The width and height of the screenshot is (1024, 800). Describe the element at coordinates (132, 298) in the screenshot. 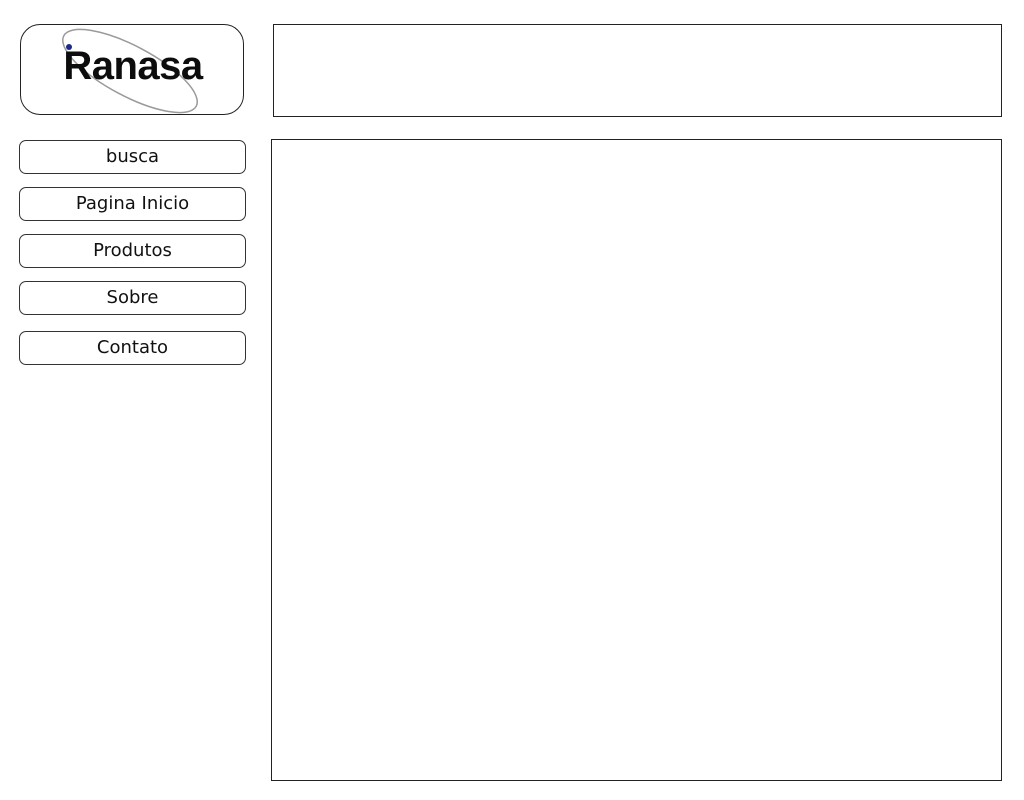

I see `nav-button-sobre: Sobre` at that location.